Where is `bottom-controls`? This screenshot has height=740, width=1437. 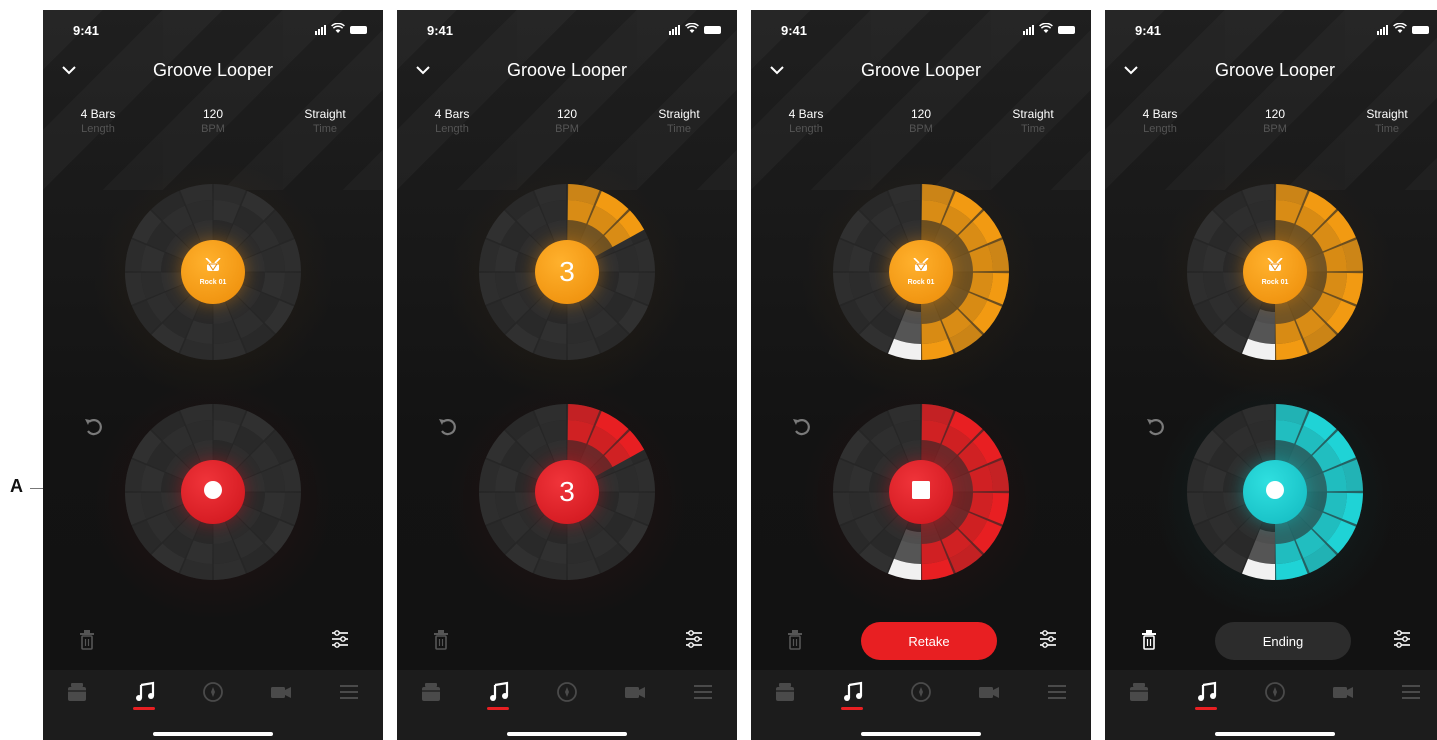
bottom-controls is located at coordinates (567, 642).